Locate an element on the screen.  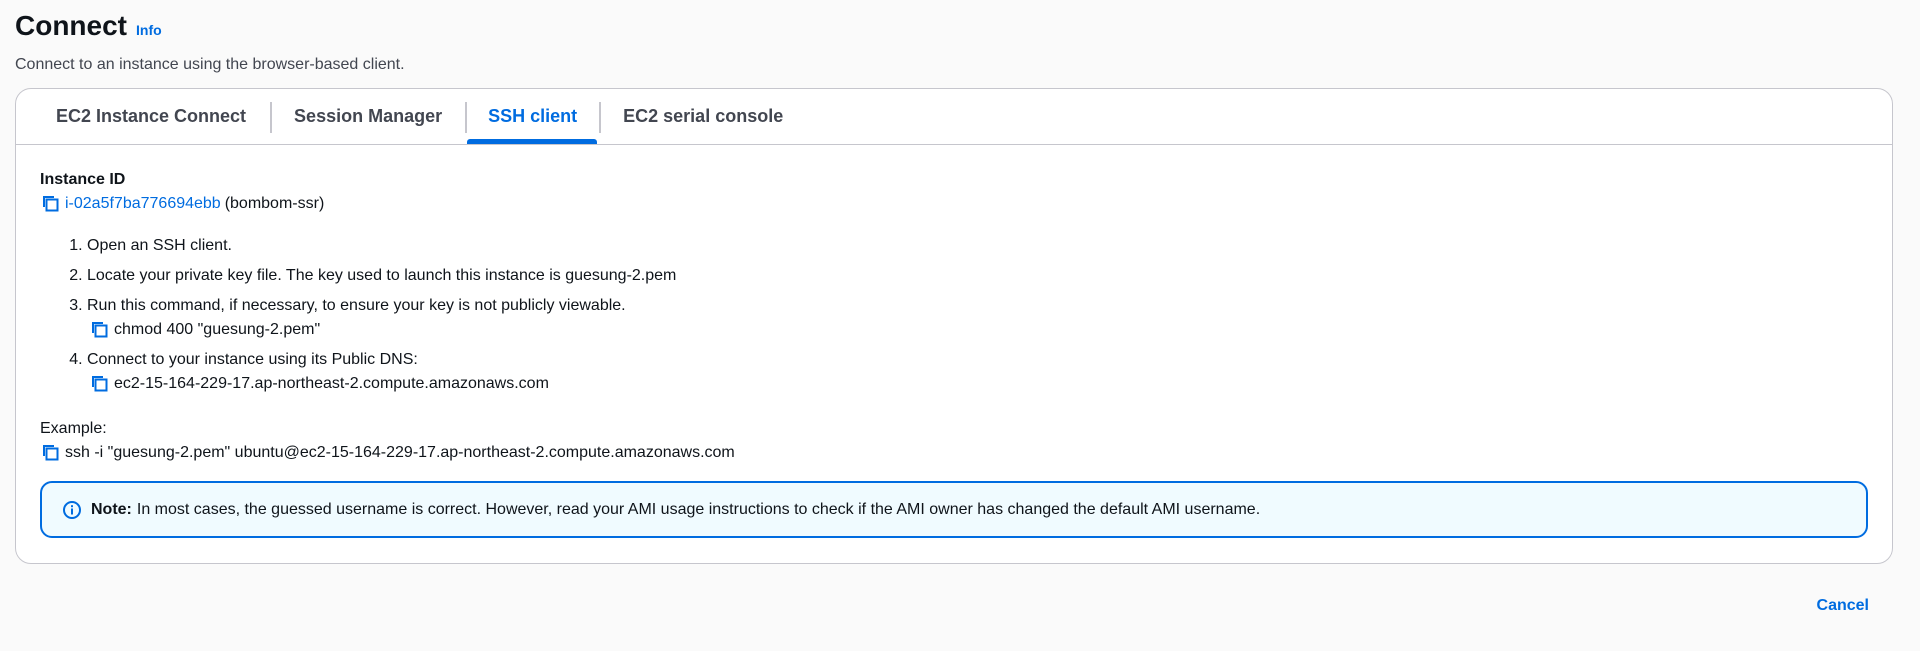
tab-ec2-instance-connect: EC2 Instance Connect is located at coordinates (148, 116).